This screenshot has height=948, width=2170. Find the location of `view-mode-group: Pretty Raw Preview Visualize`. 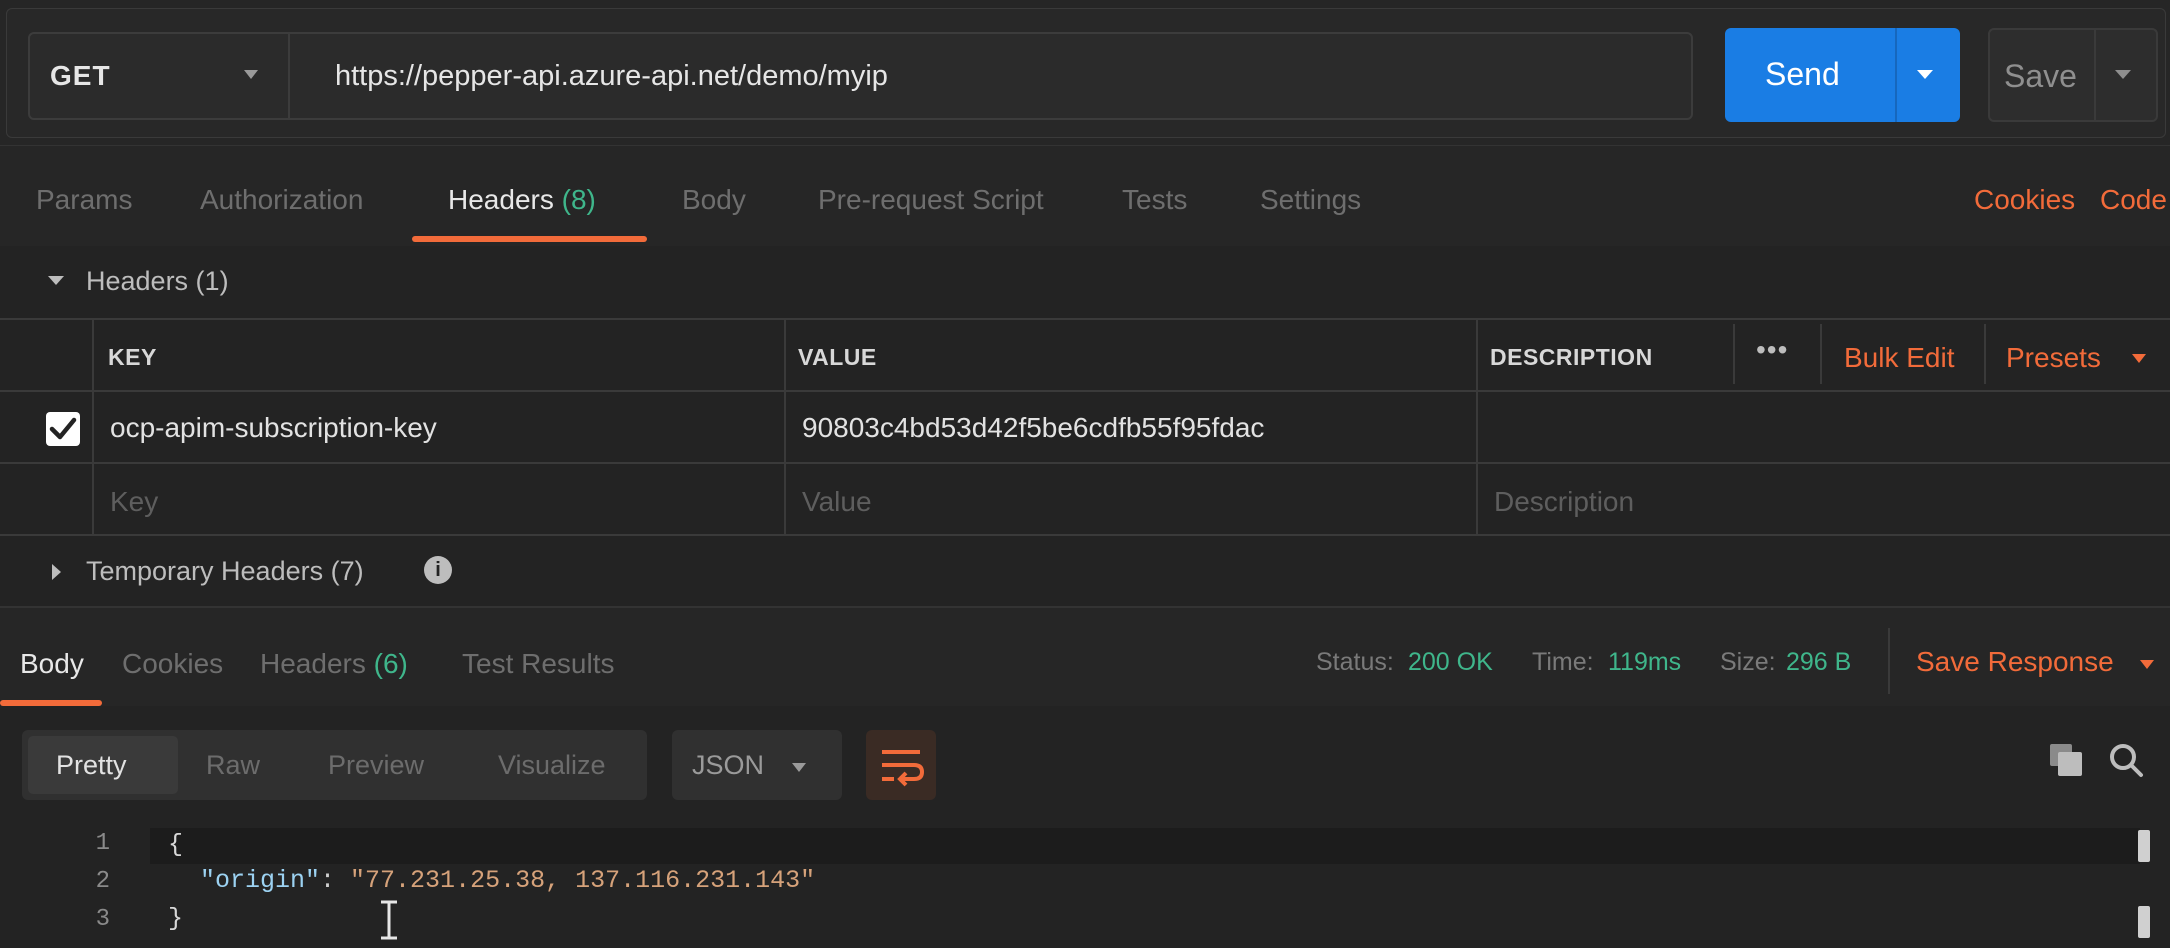

view-mode-group: Pretty Raw Preview Visualize is located at coordinates (334, 765).